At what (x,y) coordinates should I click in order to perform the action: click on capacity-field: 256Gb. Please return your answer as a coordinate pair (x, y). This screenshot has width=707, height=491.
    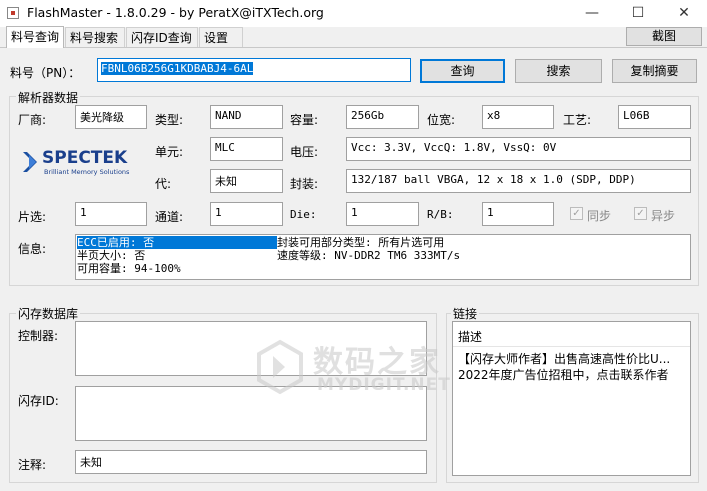
    Looking at the image, I should click on (382, 117).